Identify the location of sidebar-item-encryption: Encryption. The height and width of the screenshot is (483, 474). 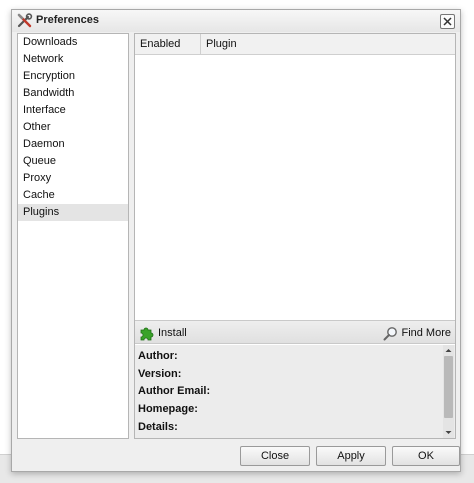
(73, 76).